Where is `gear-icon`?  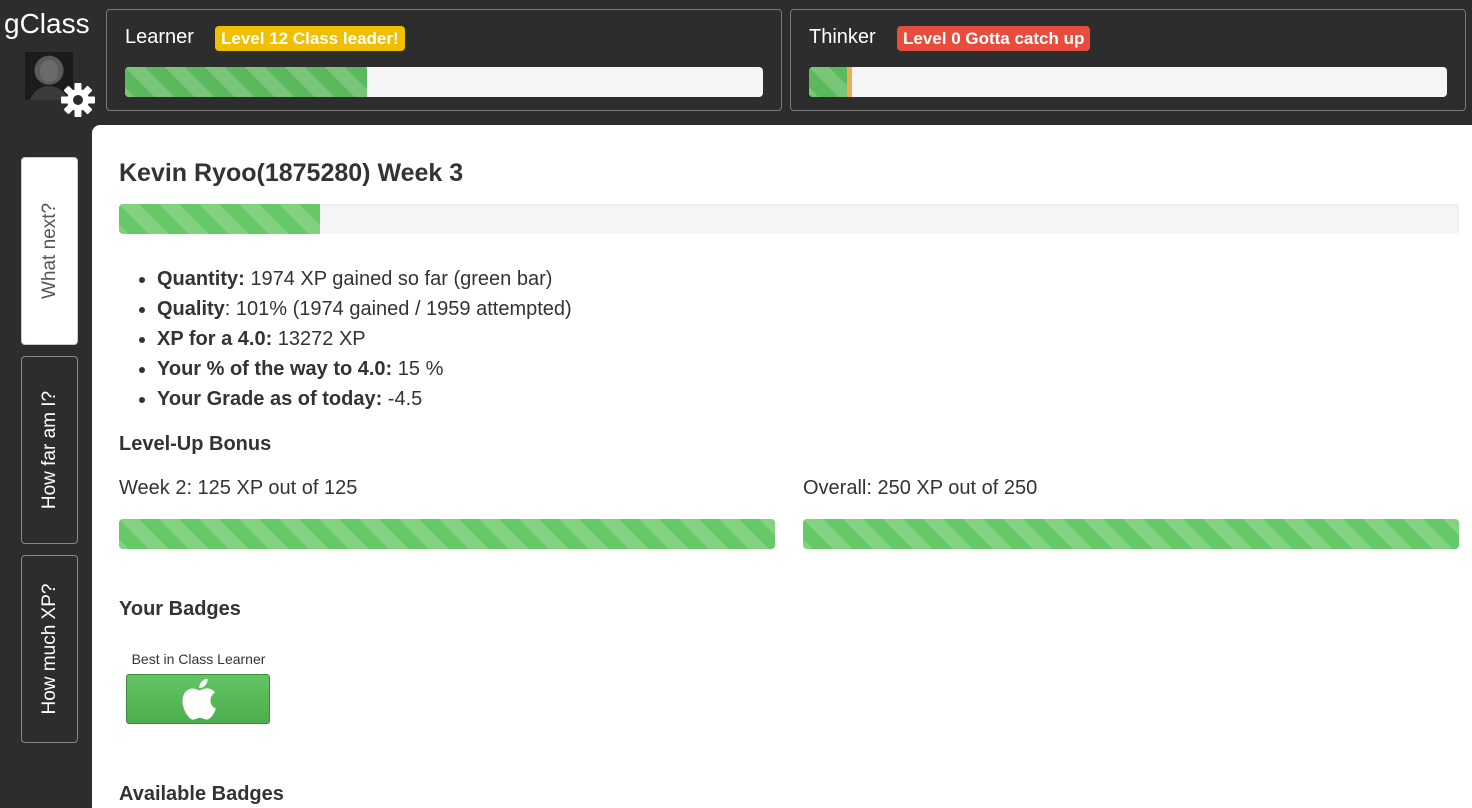 gear-icon is located at coordinates (78, 100).